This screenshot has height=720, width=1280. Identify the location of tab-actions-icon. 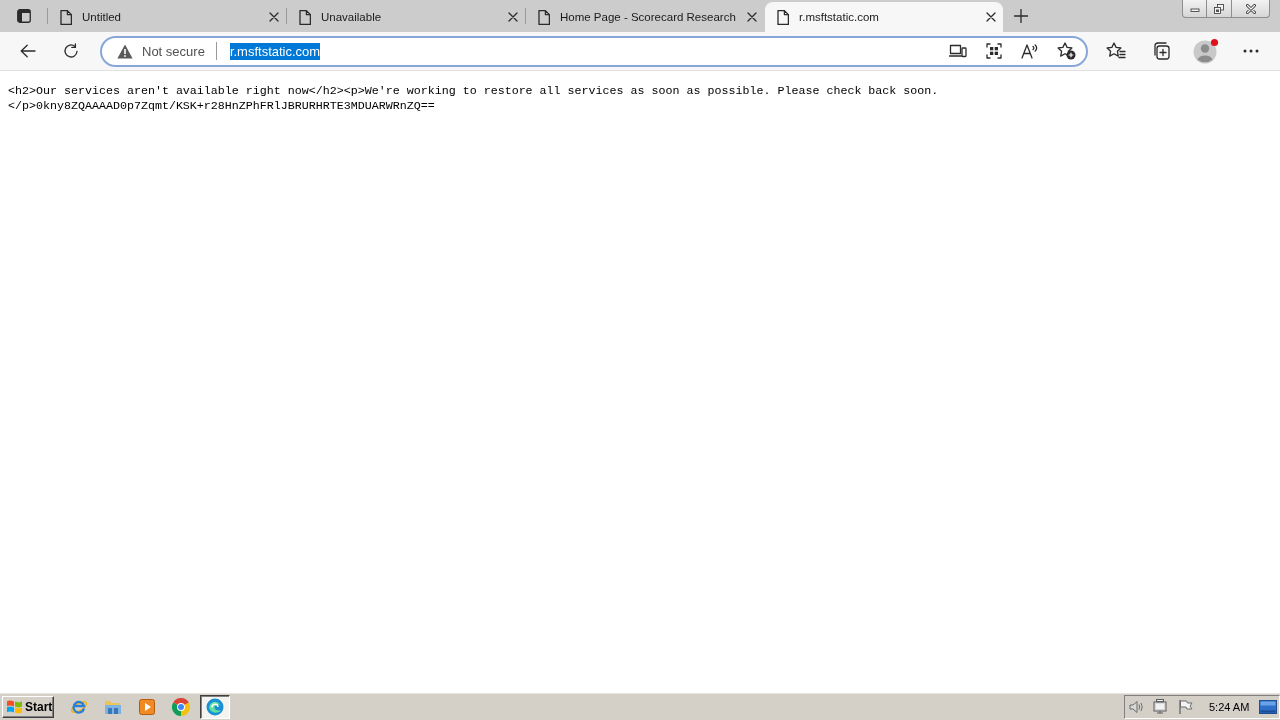
(24, 16).